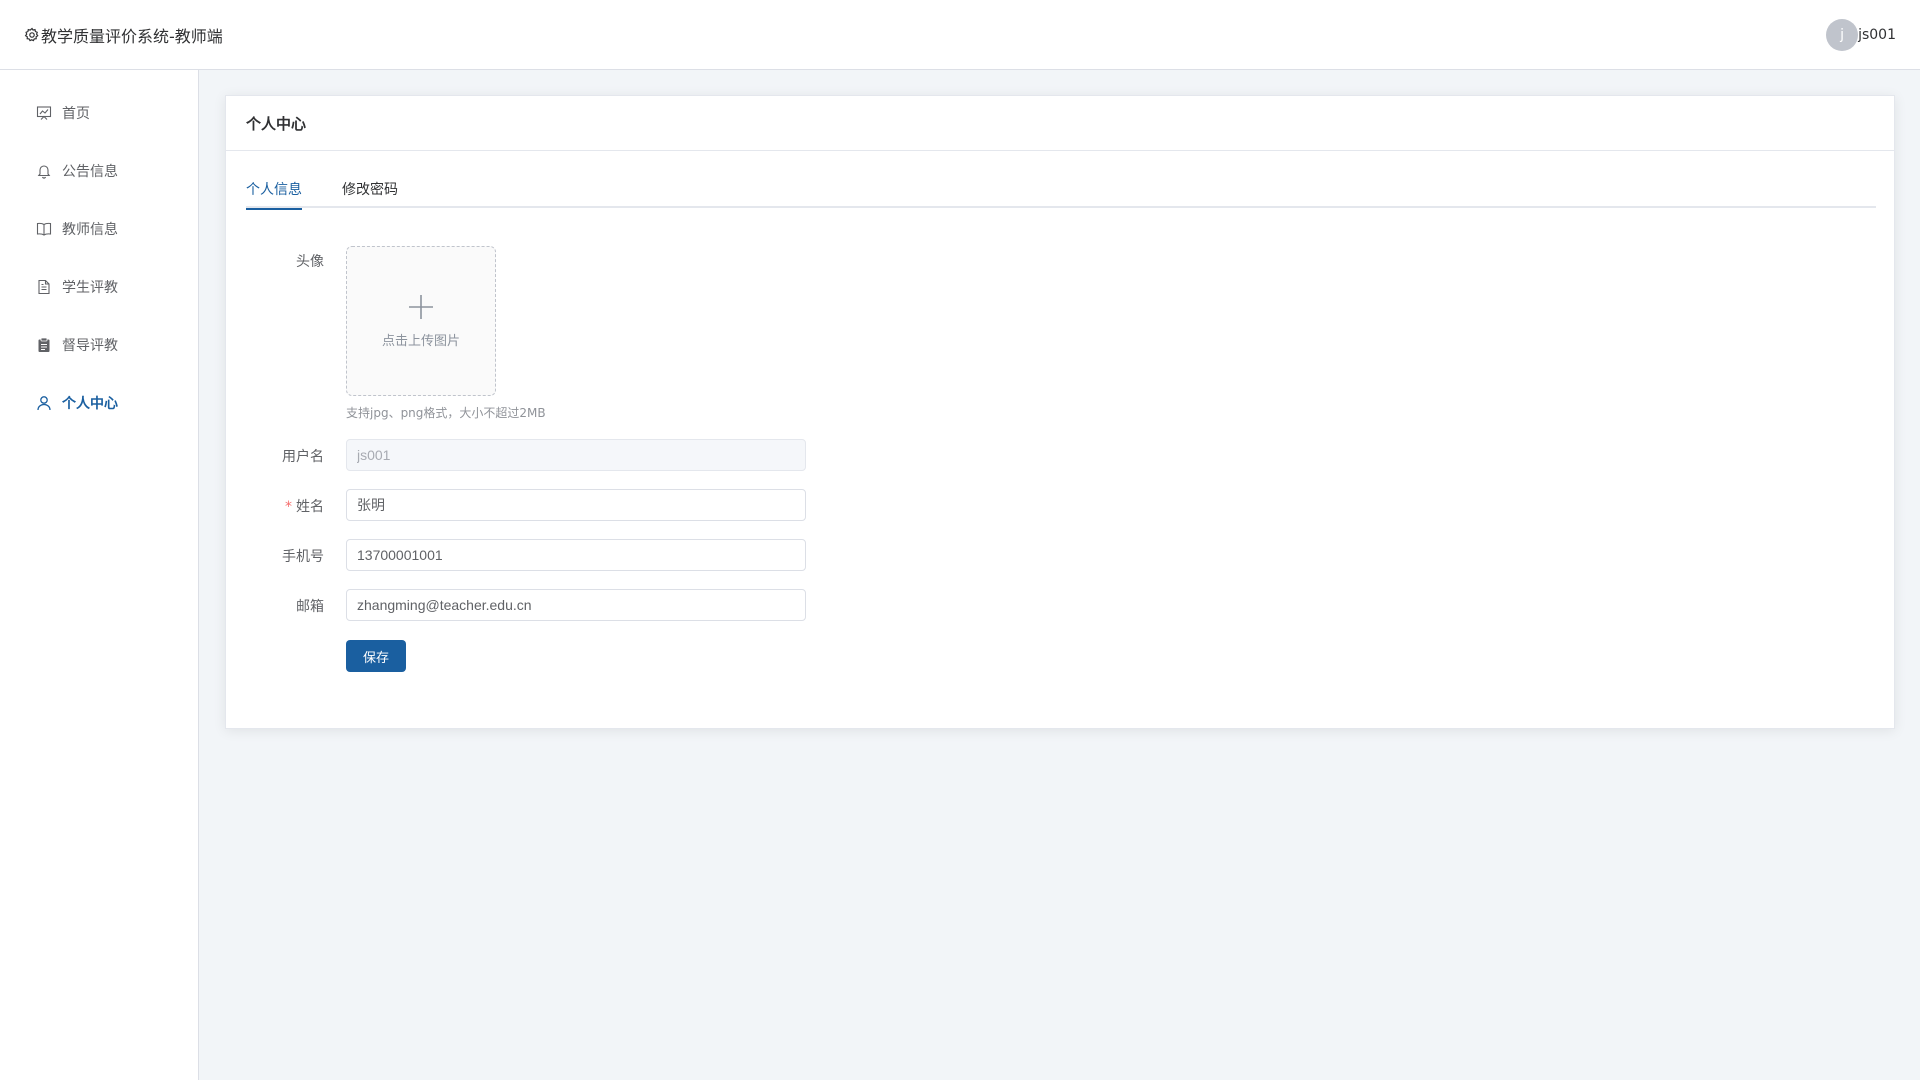 The image size is (1920, 1080). What do you see at coordinates (303, 557) in the screenshot?
I see `phone-label: 手机号` at bounding box center [303, 557].